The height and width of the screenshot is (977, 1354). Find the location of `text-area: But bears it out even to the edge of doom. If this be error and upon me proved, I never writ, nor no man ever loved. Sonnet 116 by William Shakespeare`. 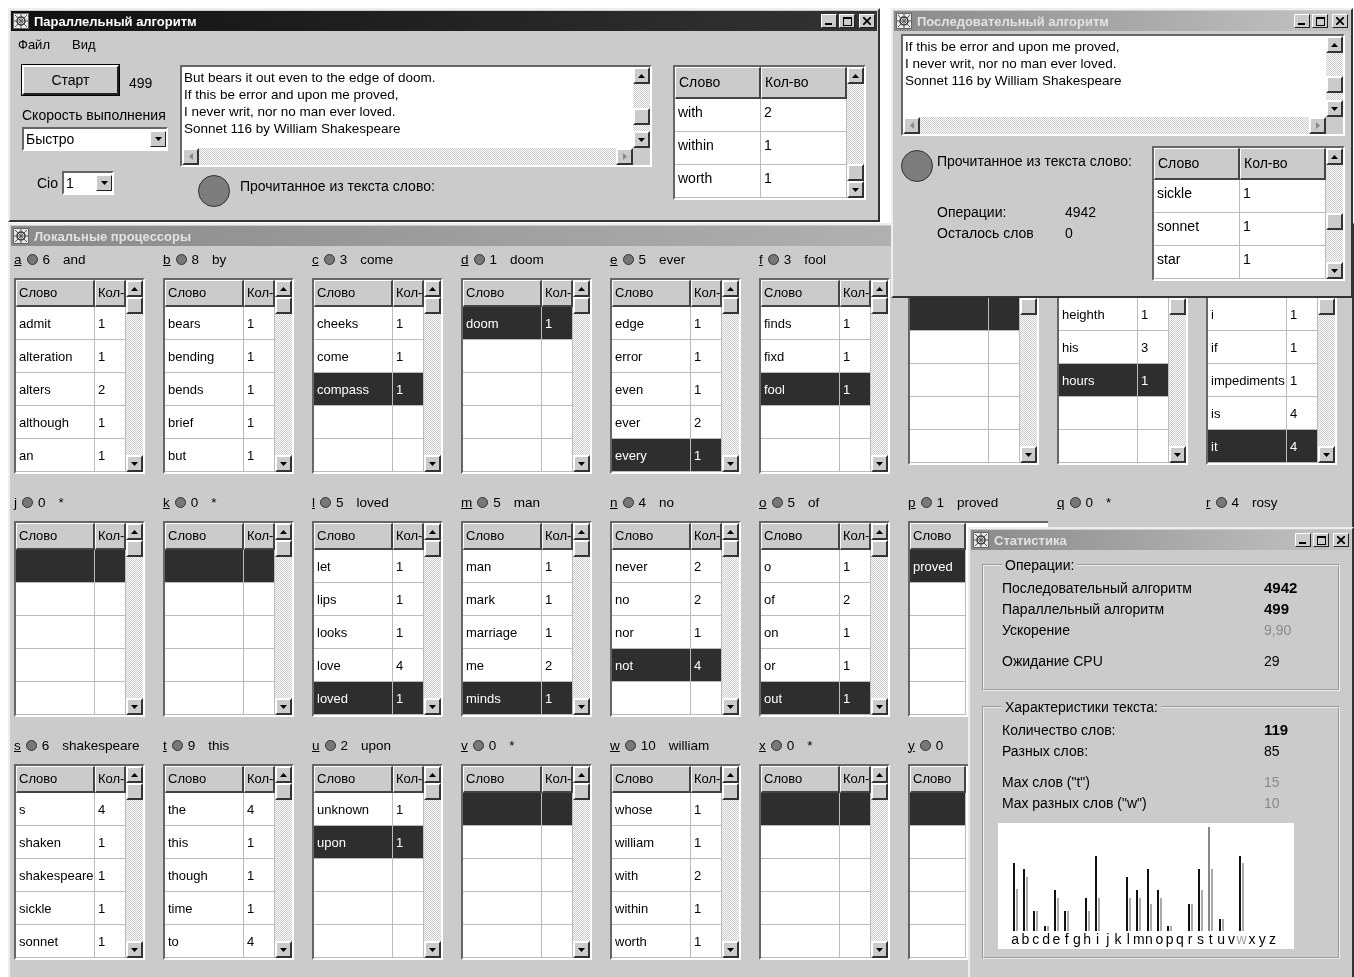

text-area: But bears it out even to the edge of doom. If this be error and upon me proved, I never writ, nor no man ever loved. Sonnet 116 by William Shakespeare is located at coordinates (416, 116).